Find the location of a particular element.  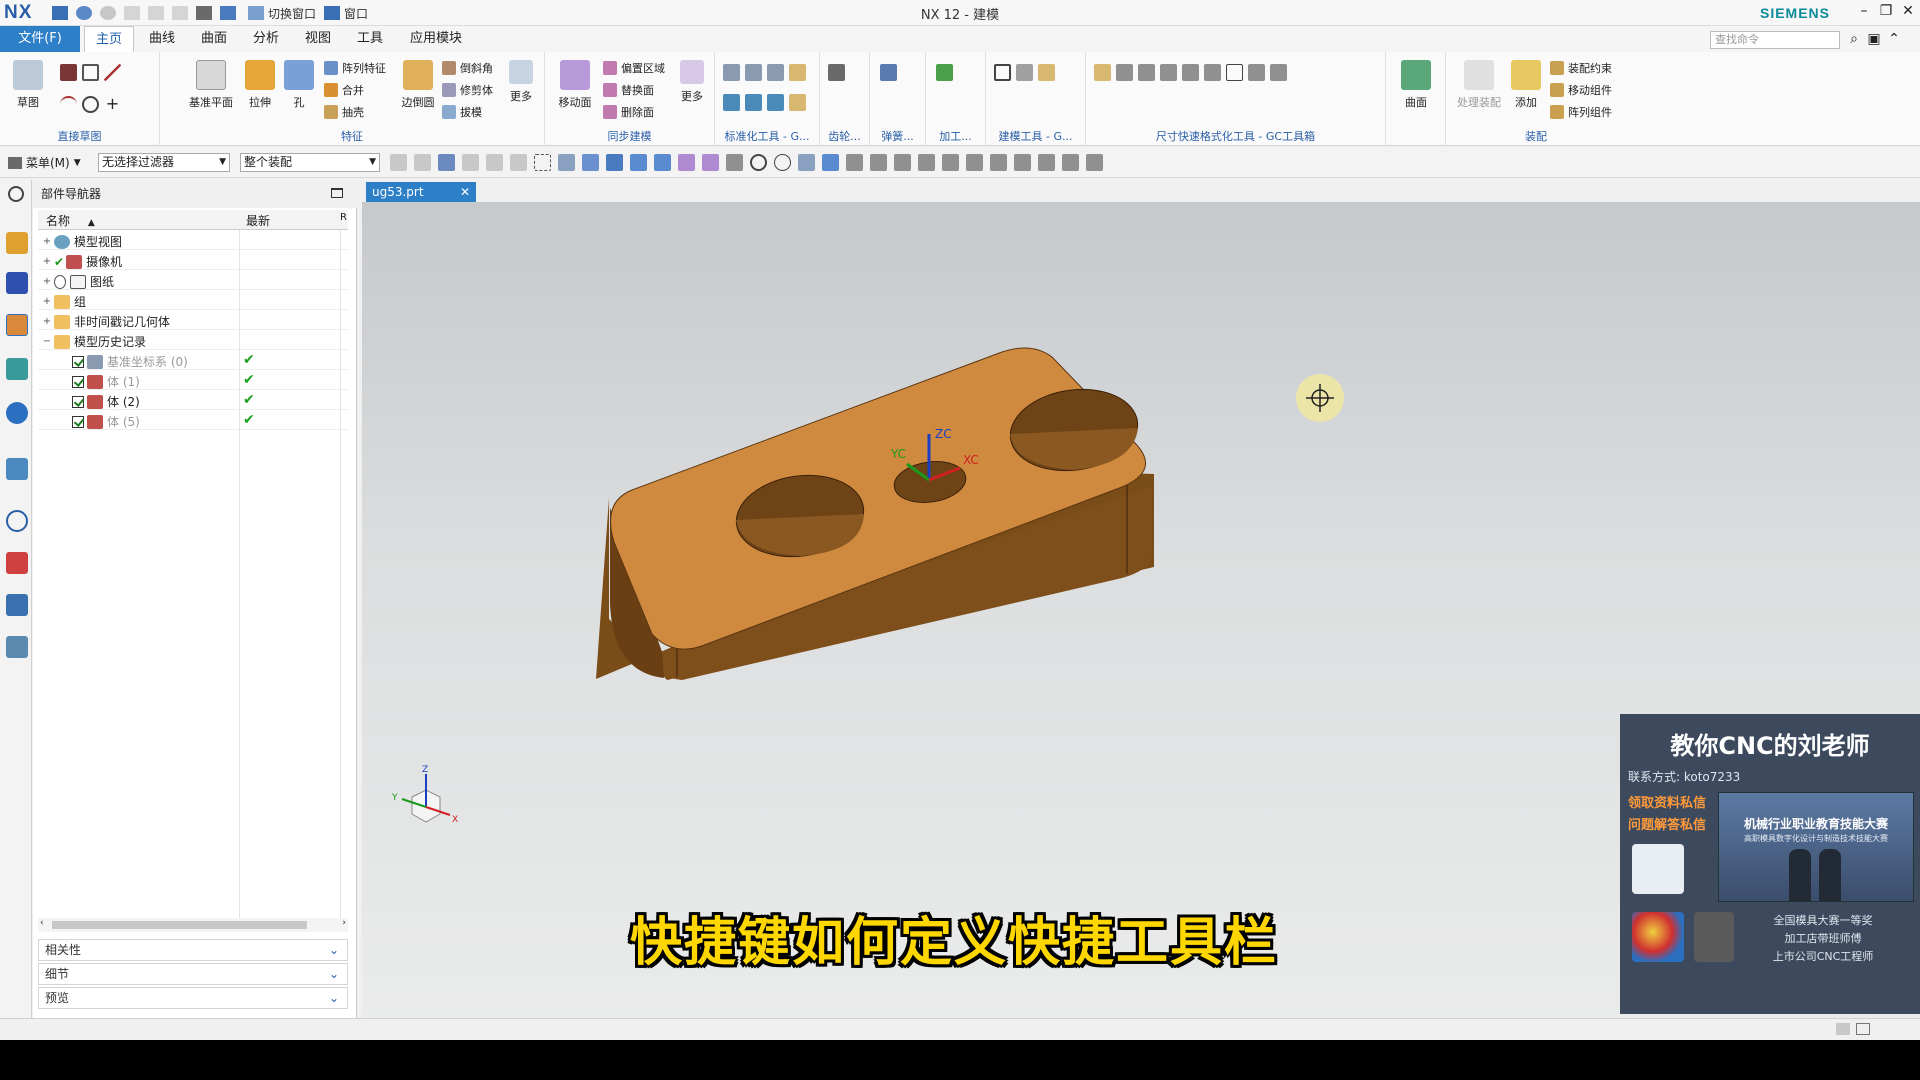

pattern-feature-button: 阵列特征 is located at coordinates (355, 68).